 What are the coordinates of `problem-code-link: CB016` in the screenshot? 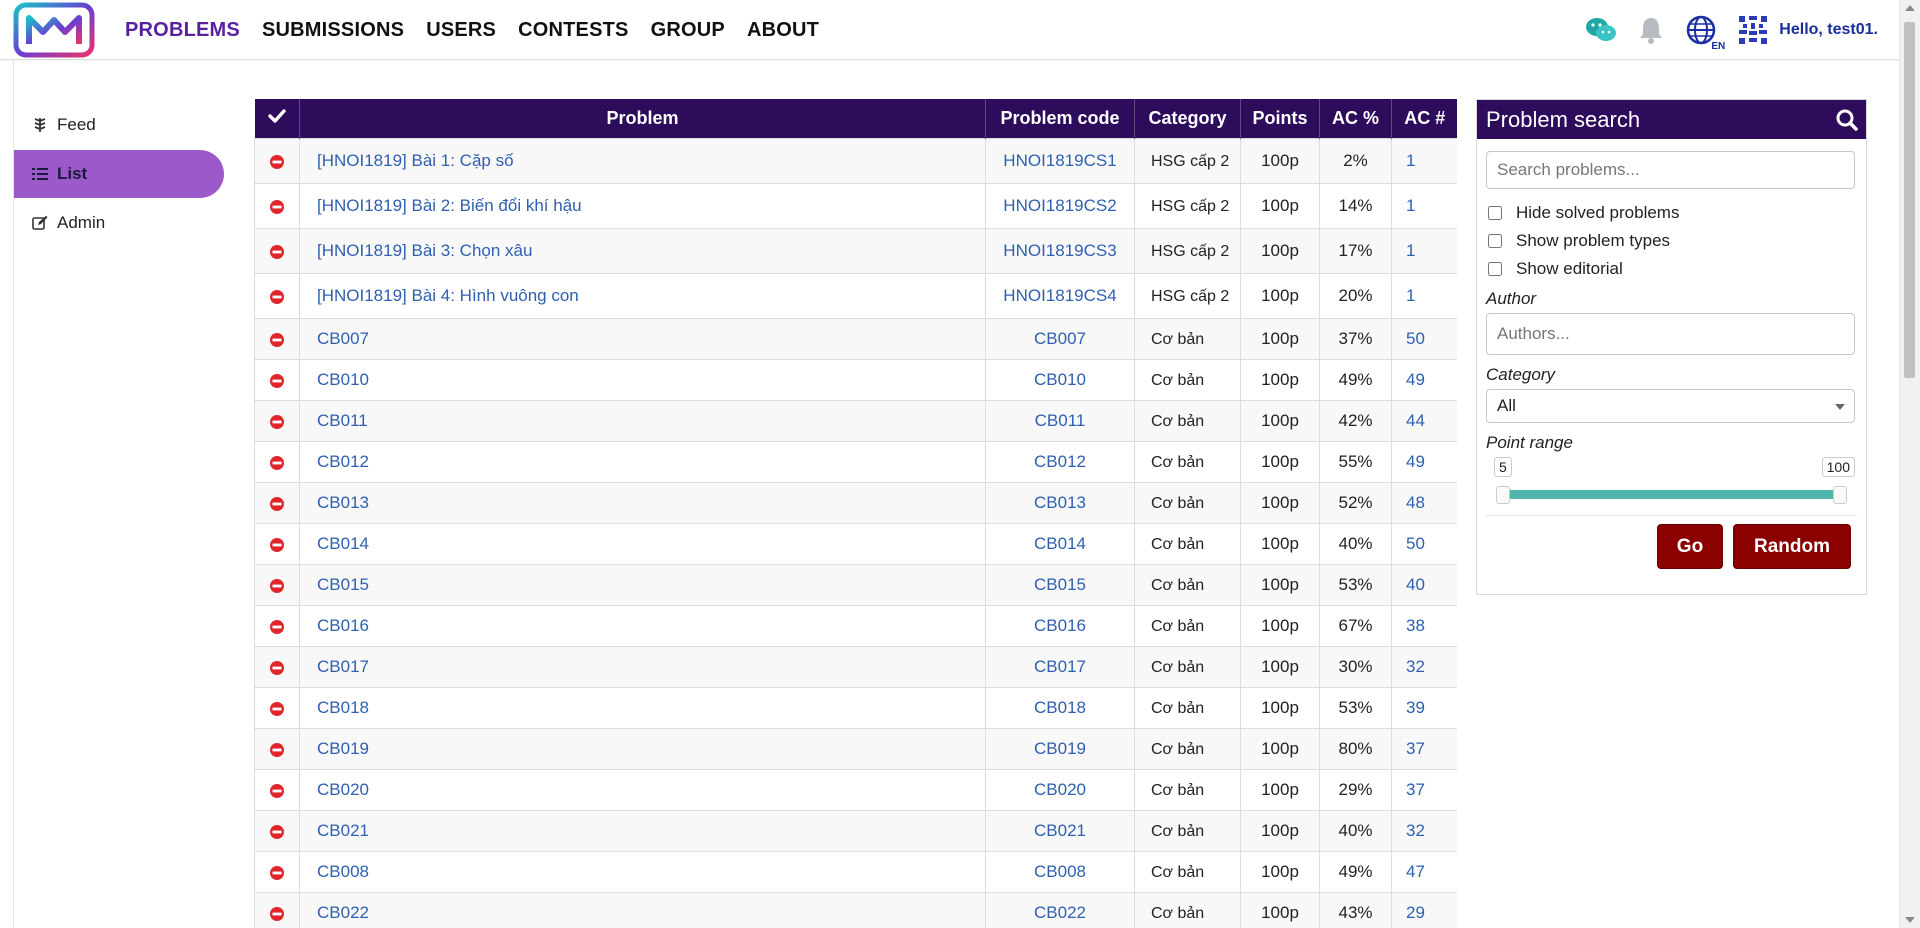 It's located at (1060, 625).